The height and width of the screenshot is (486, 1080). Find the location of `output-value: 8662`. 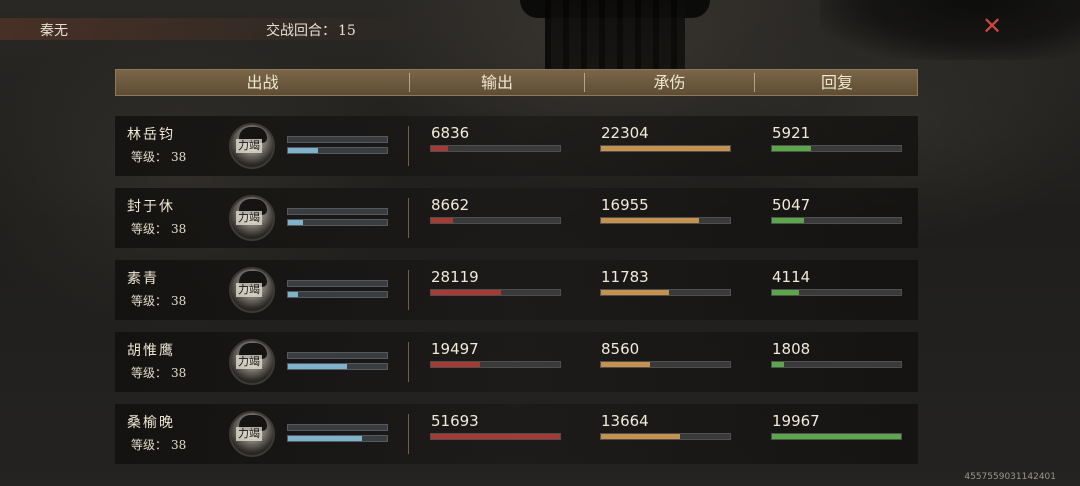

output-value: 8662 is located at coordinates (450, 205).